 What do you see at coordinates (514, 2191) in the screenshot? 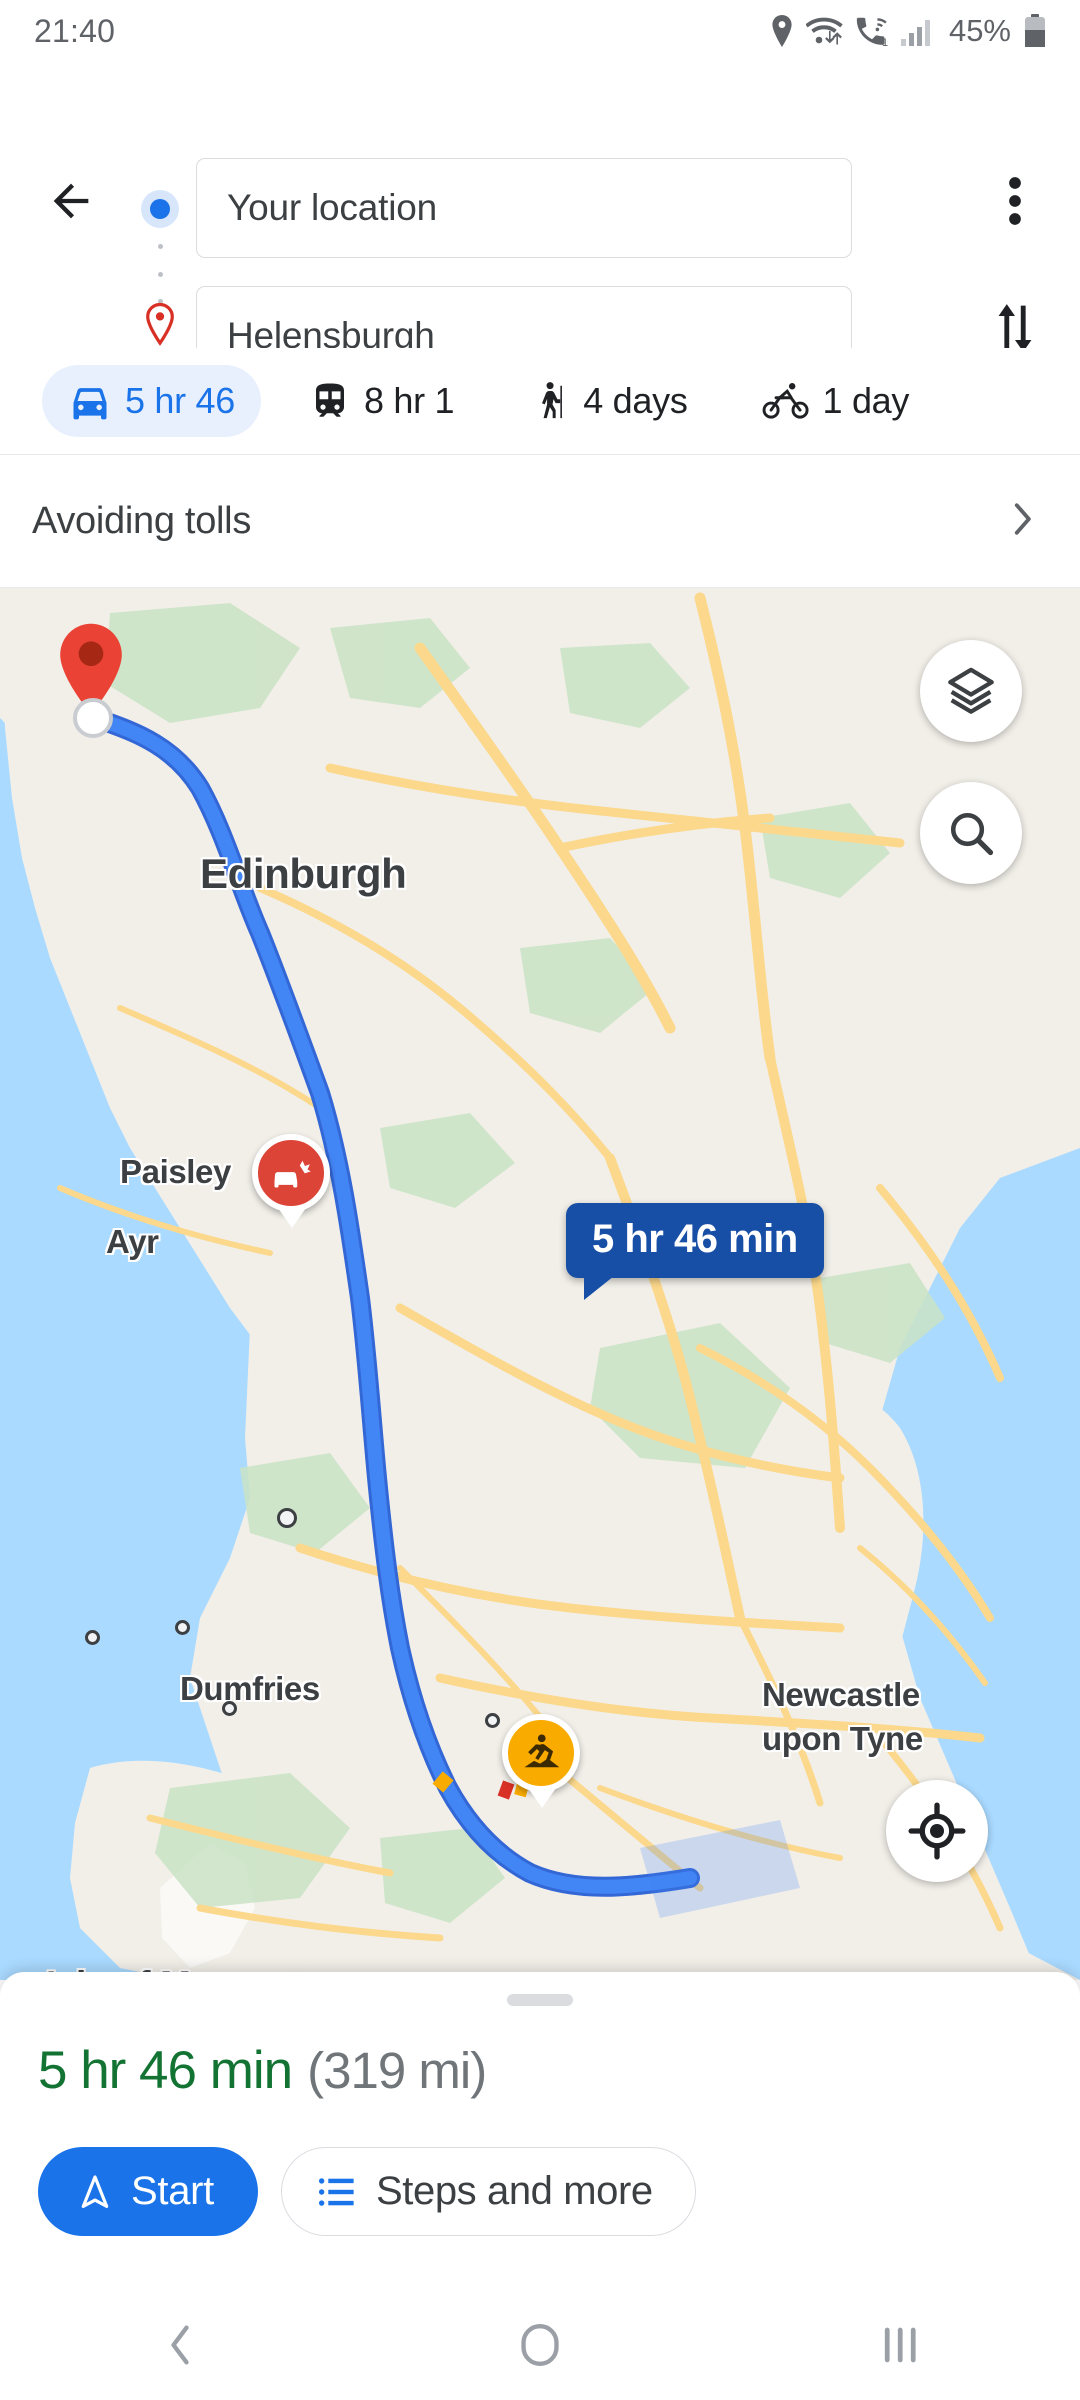
I see `steps-and-more-label: Steps and more` at bounding box center [514, 2191].